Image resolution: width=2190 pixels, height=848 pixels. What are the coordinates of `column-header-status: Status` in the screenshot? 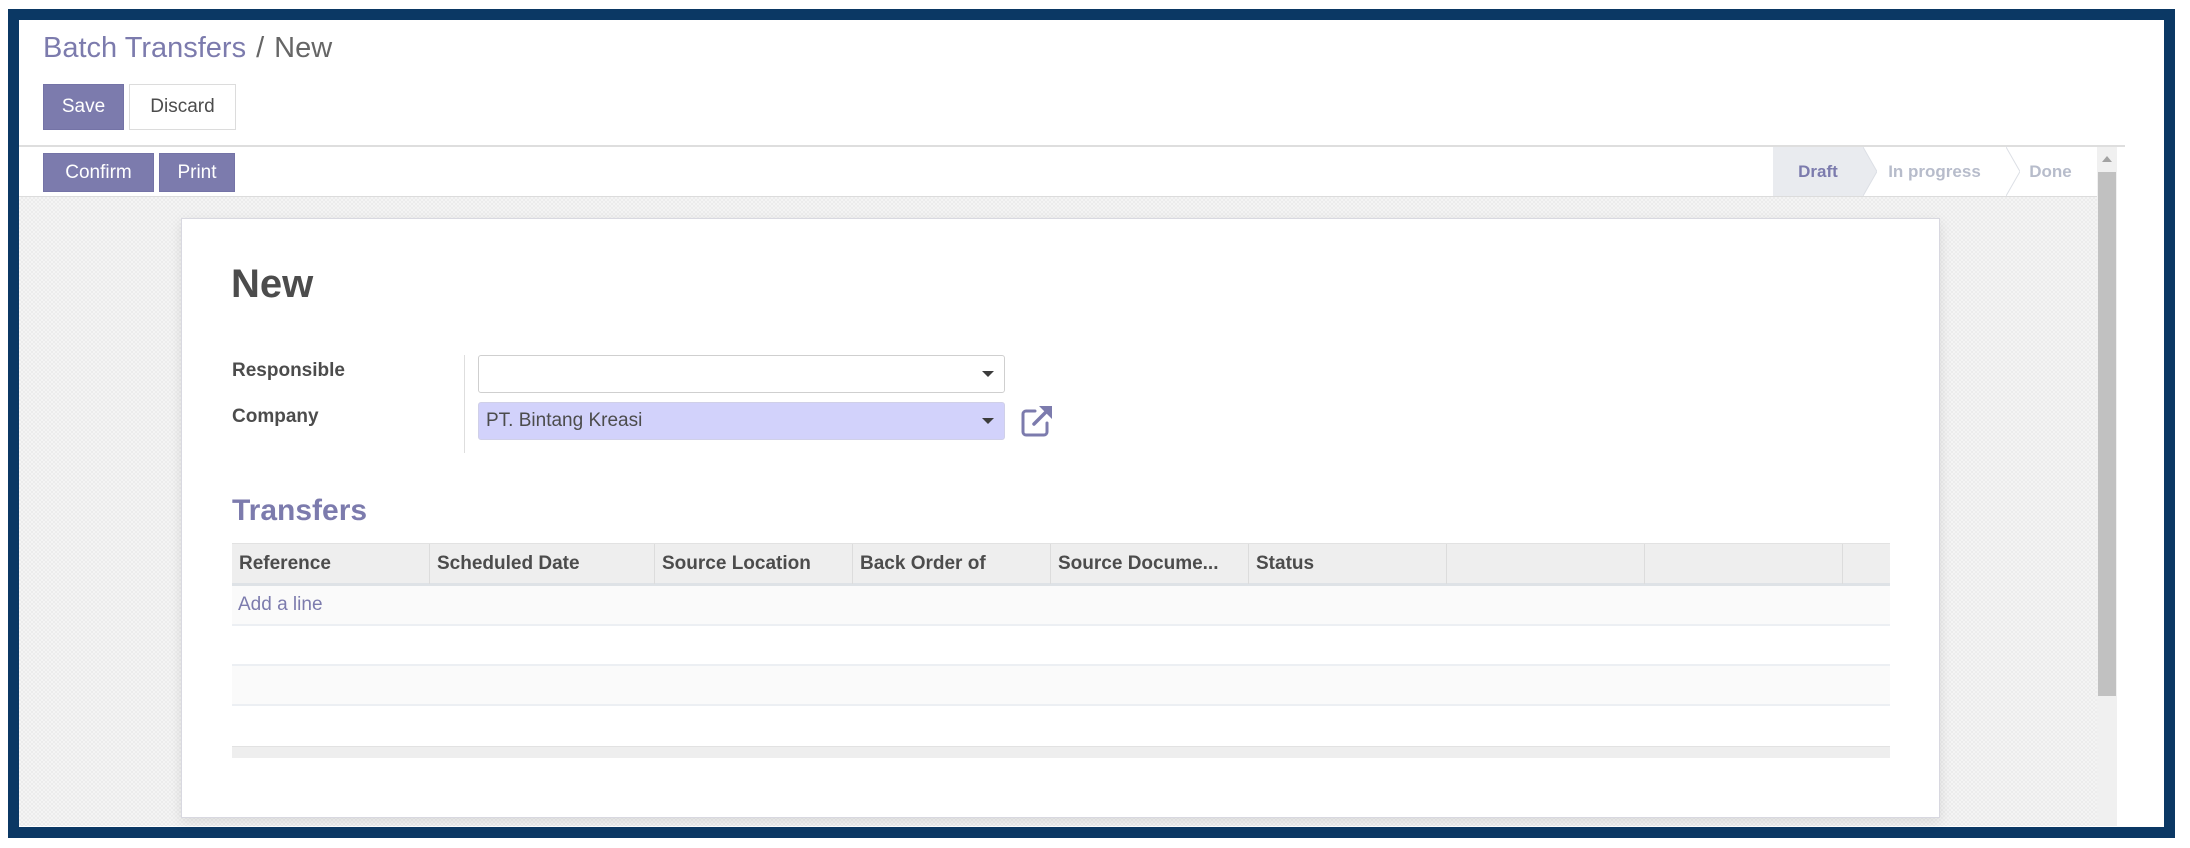 It's located at (1348, 564).